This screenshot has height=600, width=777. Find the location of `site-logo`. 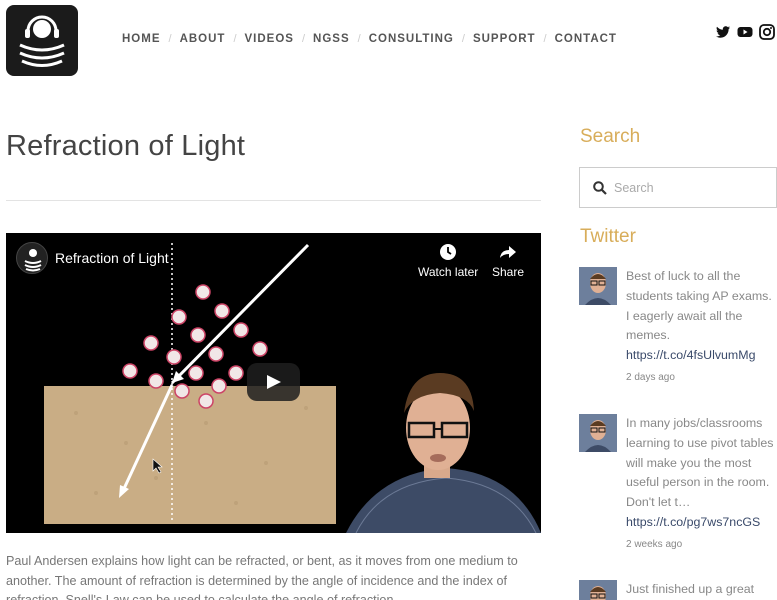

site-logo is located at coordinates (42, 40).